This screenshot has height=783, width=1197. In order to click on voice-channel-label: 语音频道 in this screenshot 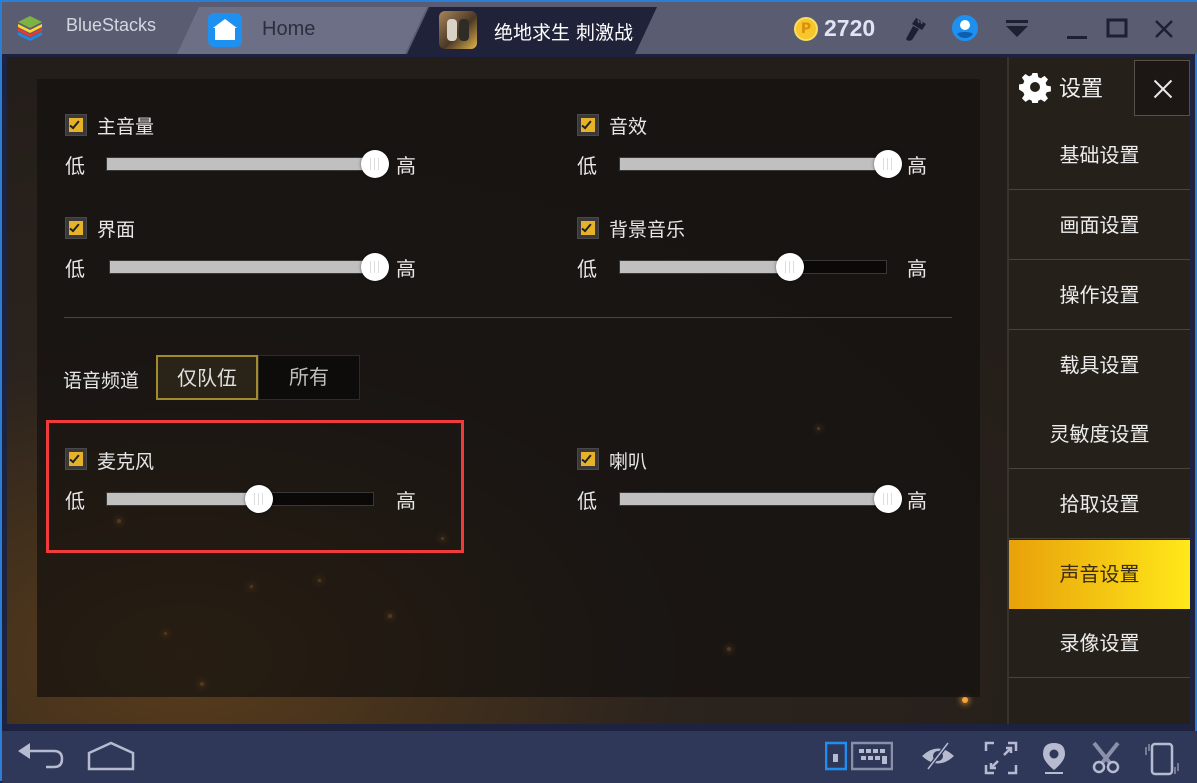, I will do `click(101, 381)`.